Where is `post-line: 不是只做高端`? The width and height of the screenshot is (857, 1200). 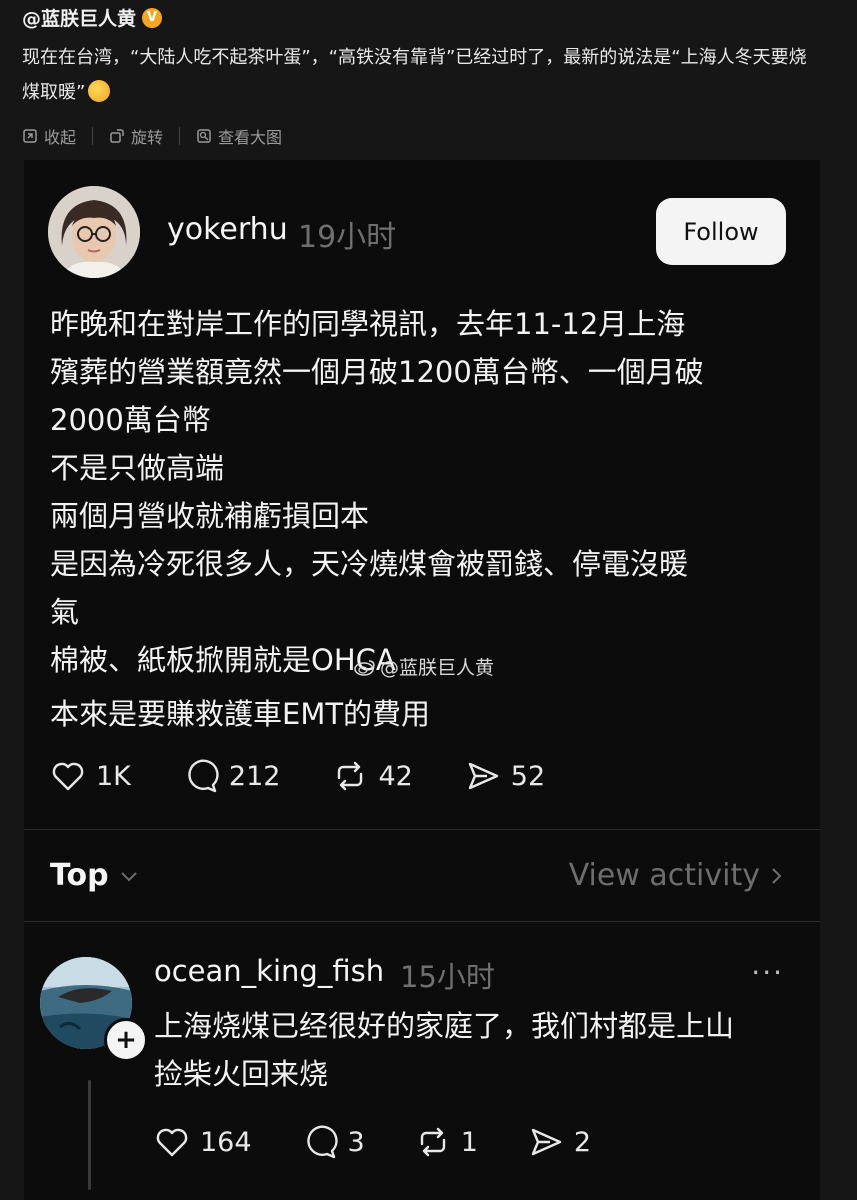 post-line: 不是只做高端 is located at coordinates (137, 468).